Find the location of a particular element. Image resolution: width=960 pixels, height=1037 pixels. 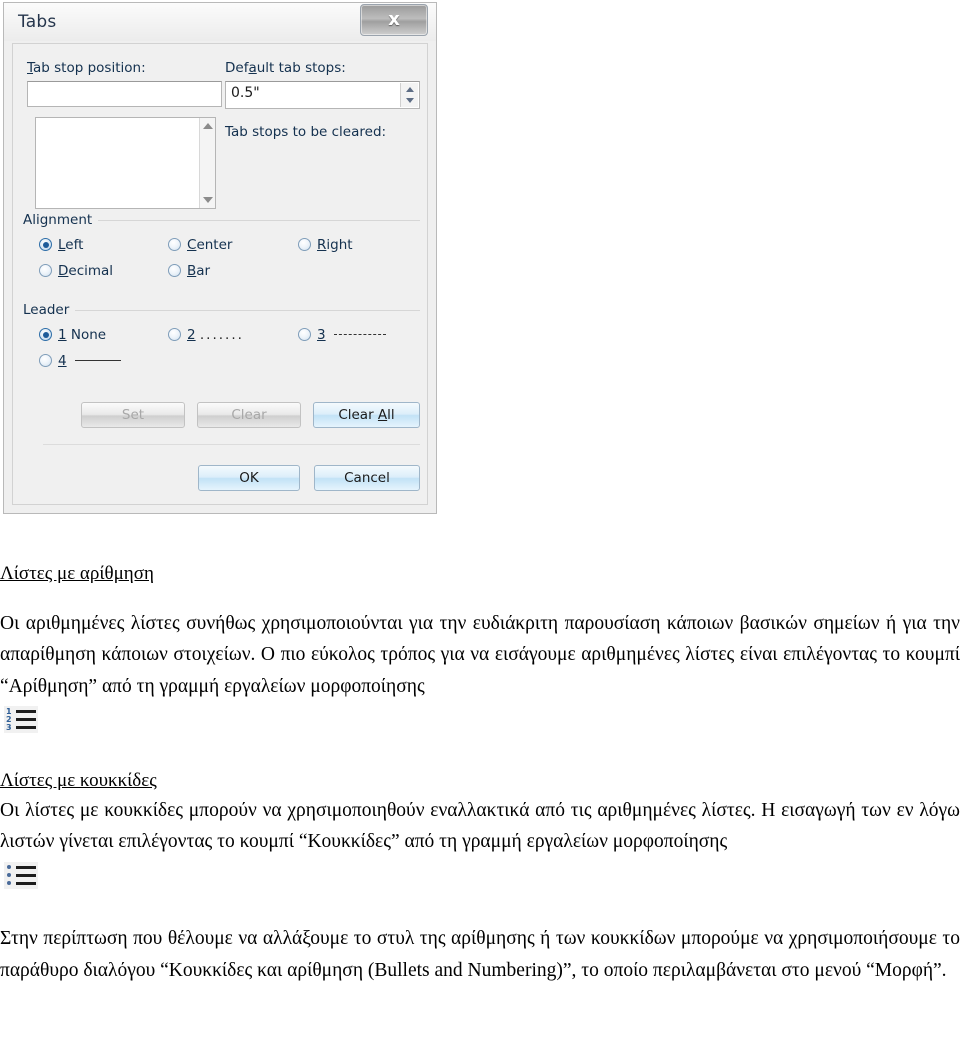

numbered-list-mark: 2 is located at coordinates (9, 720).